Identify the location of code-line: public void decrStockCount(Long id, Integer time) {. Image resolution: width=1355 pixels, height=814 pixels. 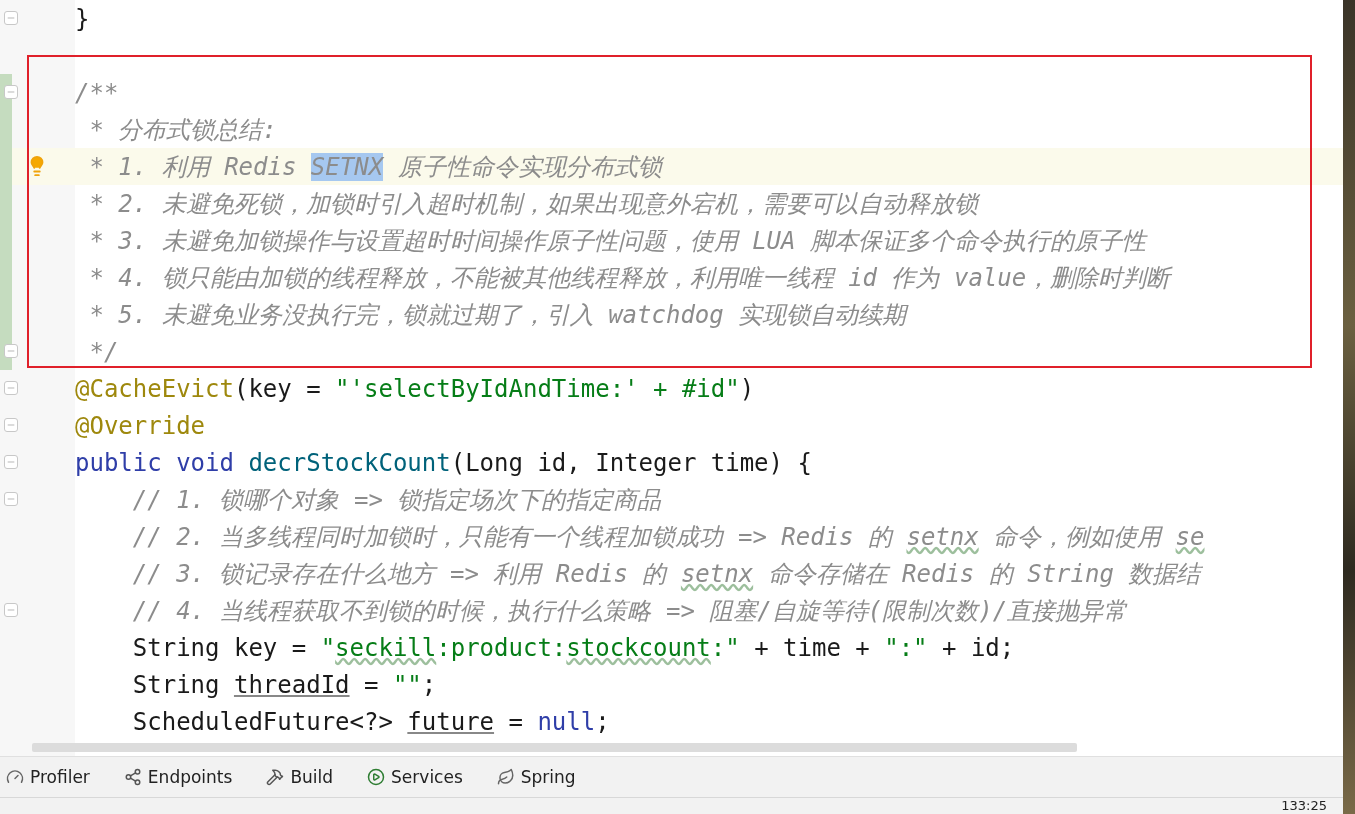
(443, 462).